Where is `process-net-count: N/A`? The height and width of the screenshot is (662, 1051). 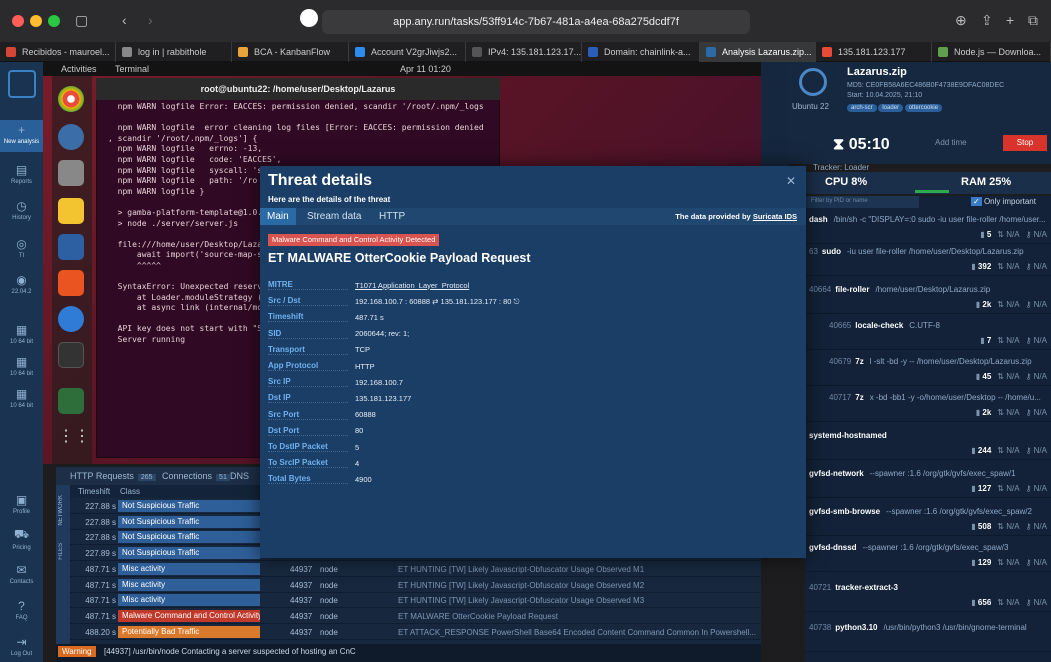 process-net-count: N/A is located at coordinates (1013, 234).